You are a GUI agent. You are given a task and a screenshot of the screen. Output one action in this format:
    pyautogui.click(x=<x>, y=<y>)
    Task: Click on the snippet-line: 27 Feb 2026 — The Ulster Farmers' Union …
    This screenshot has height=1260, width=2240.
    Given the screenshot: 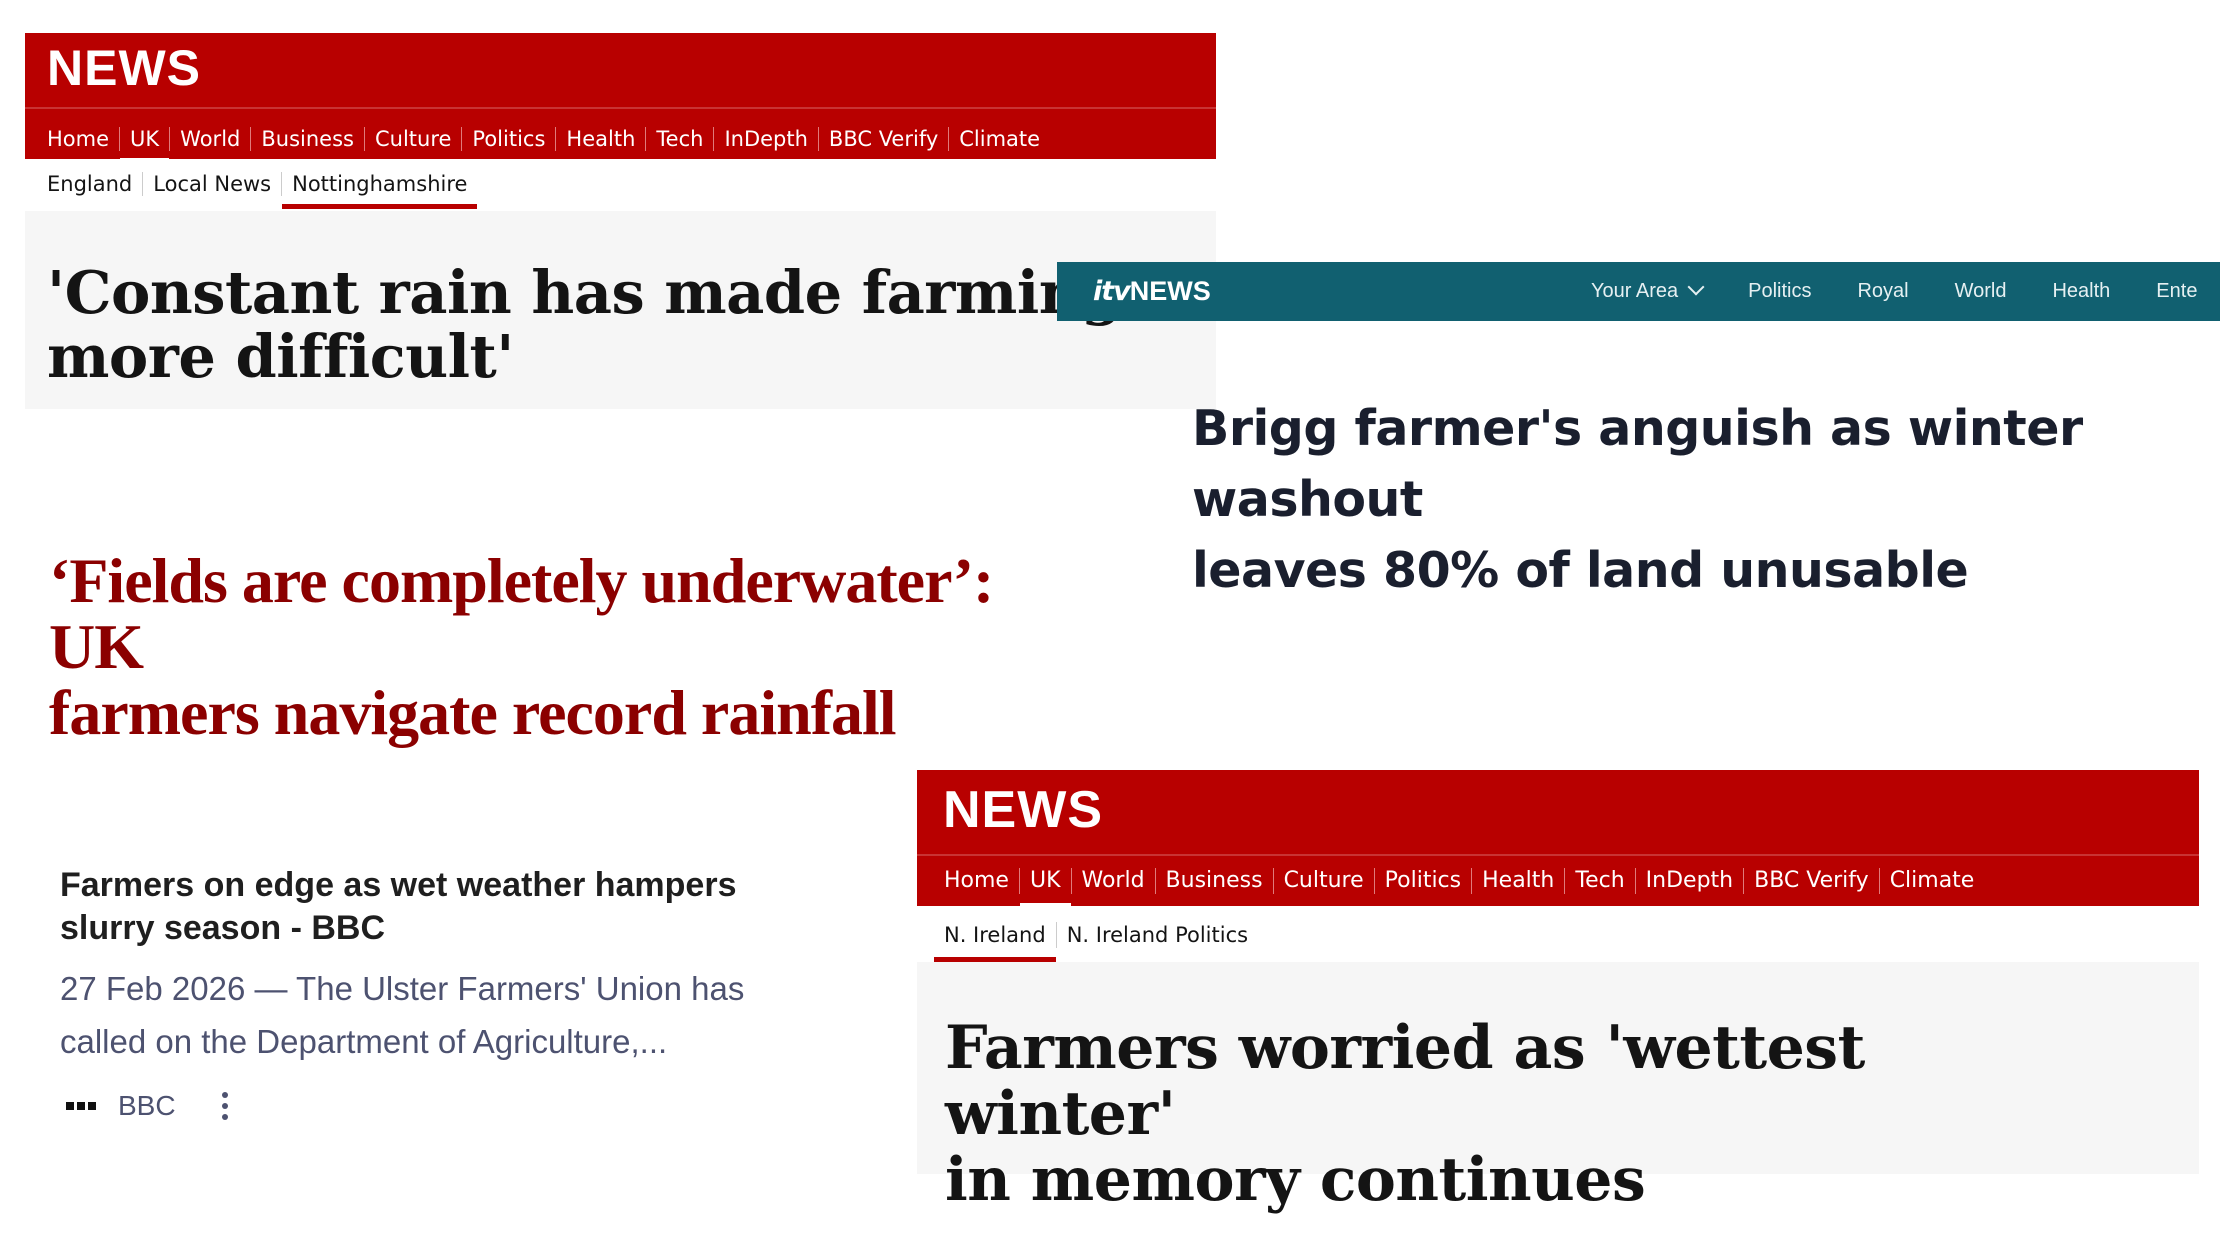 What is the action you would take?
    pyautogui.click(x=402, y=988)
    